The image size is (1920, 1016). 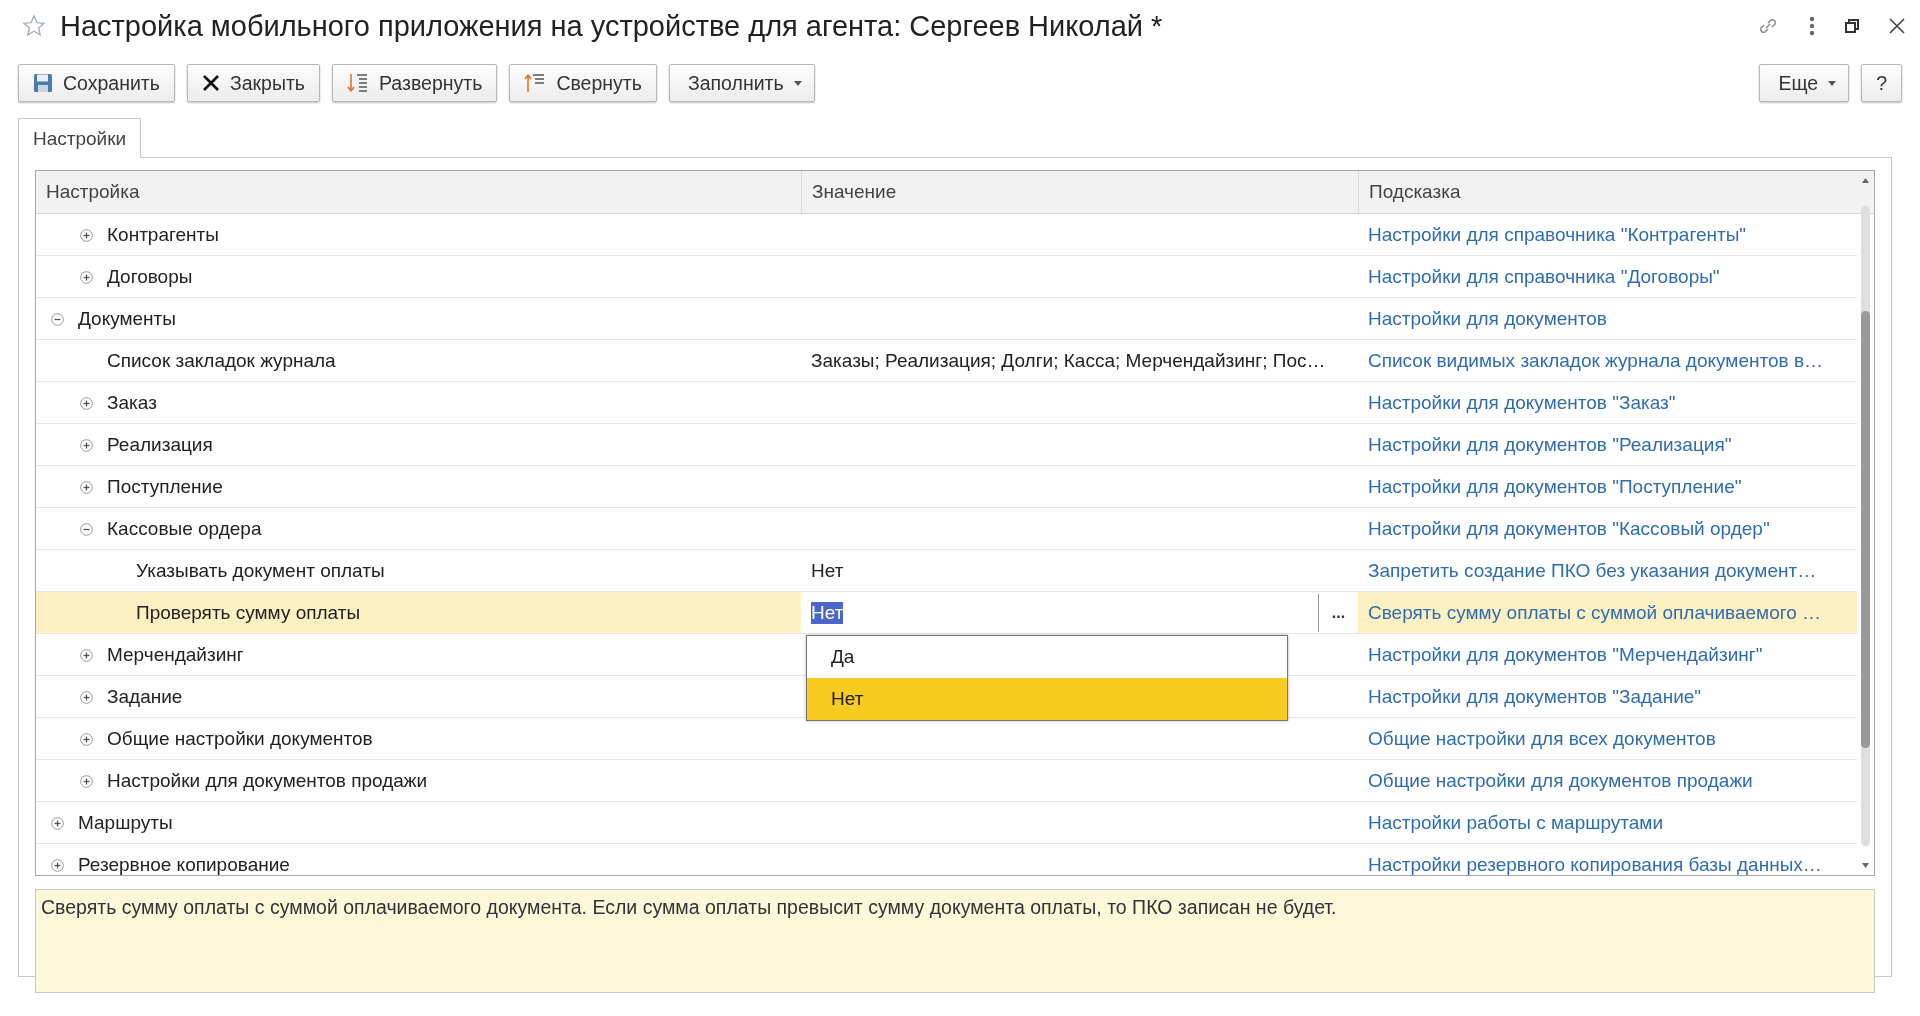 I want to click on menu-button: Заполнить, so click(x=741, y=83).